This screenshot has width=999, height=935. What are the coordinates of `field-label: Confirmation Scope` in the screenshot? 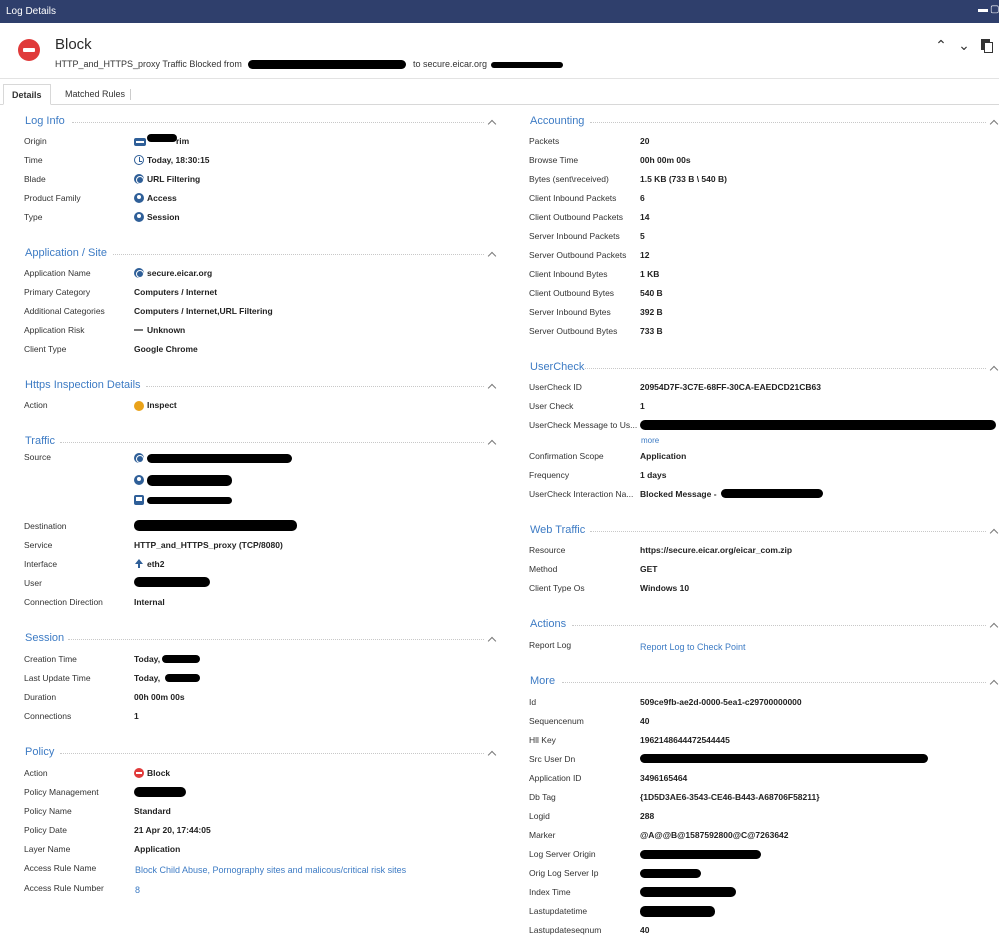 It's located at (566, 456).